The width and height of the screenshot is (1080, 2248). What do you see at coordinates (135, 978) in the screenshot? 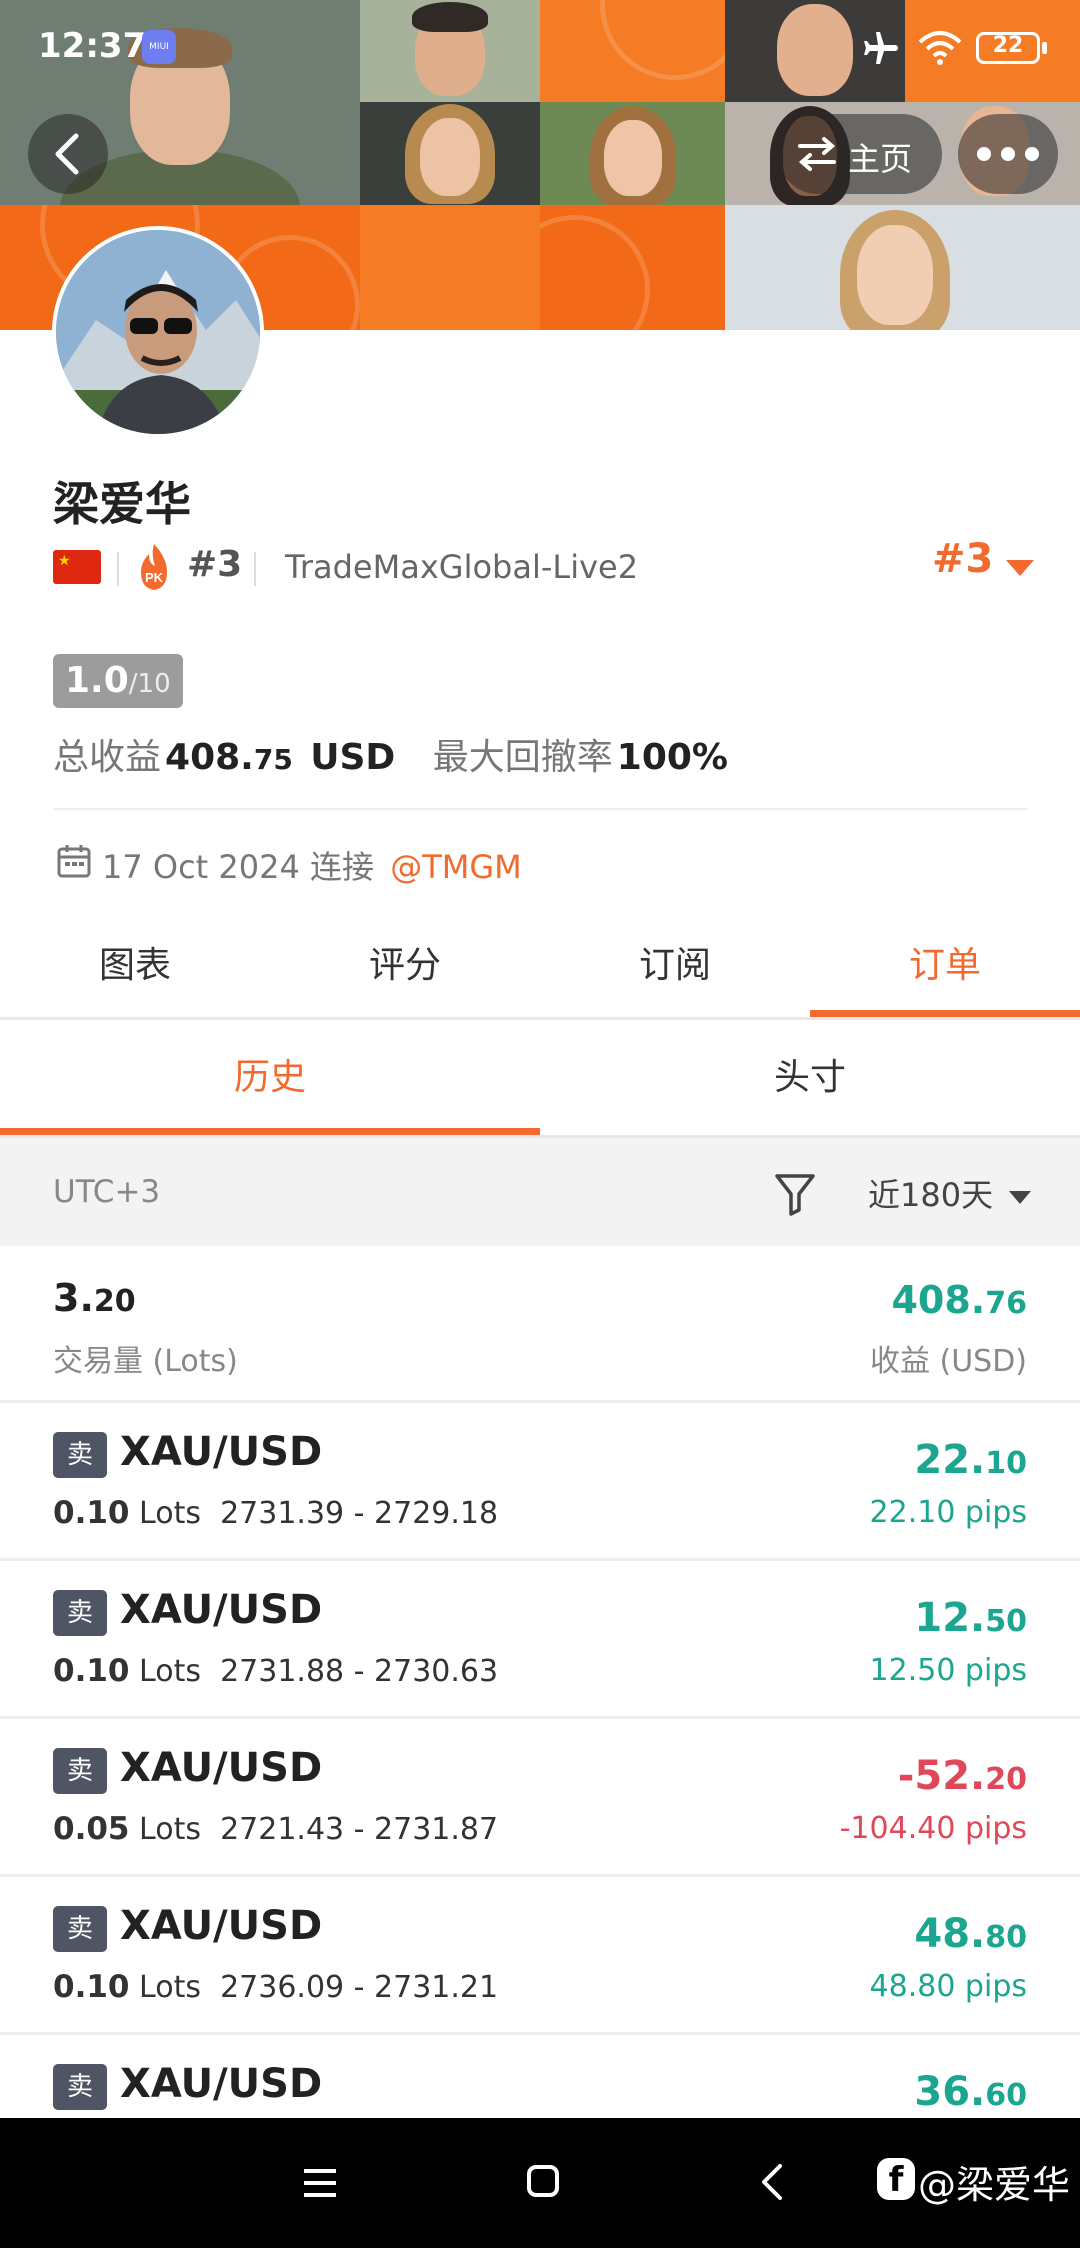
I see `tab-chart: 图表` at bounding box center [135, 978].